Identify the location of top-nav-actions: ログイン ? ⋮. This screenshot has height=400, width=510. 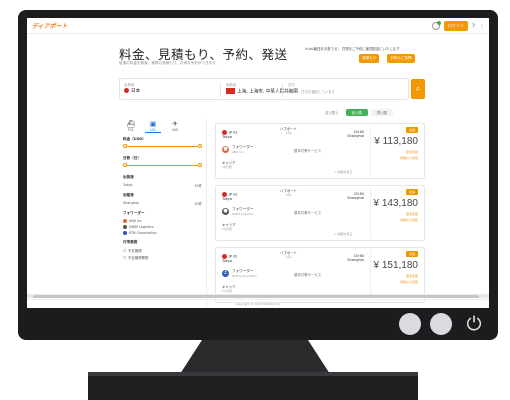
(458, 26).